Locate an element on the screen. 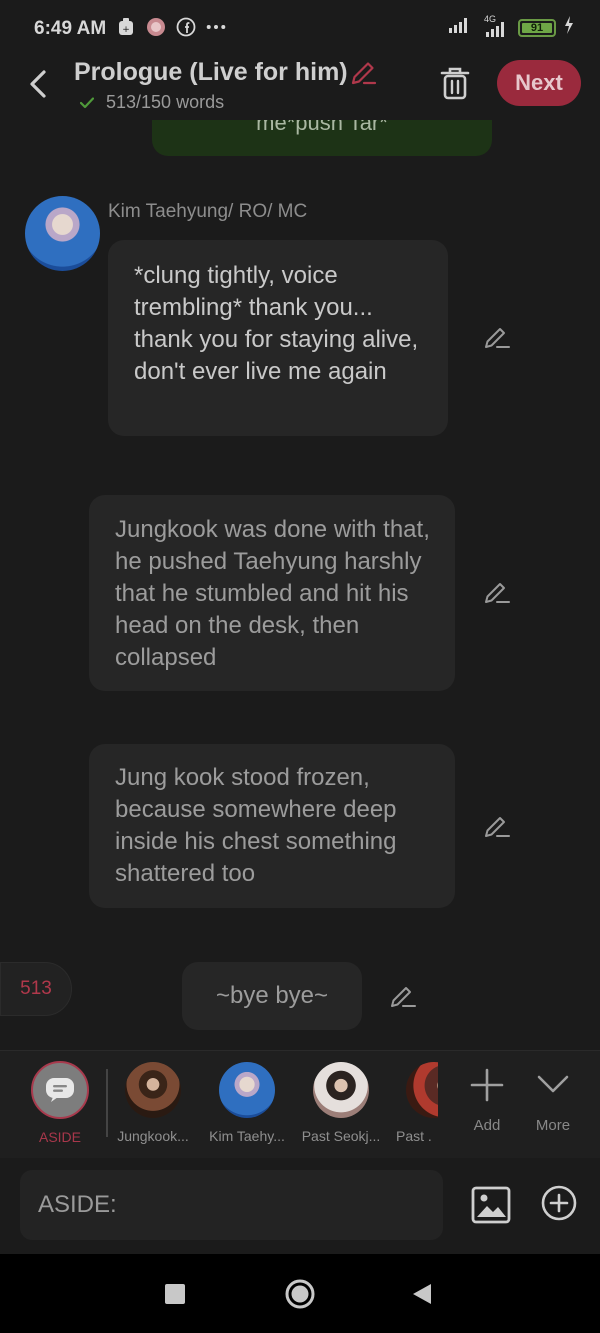  facebook-icon is located at coordinates (186, 27).